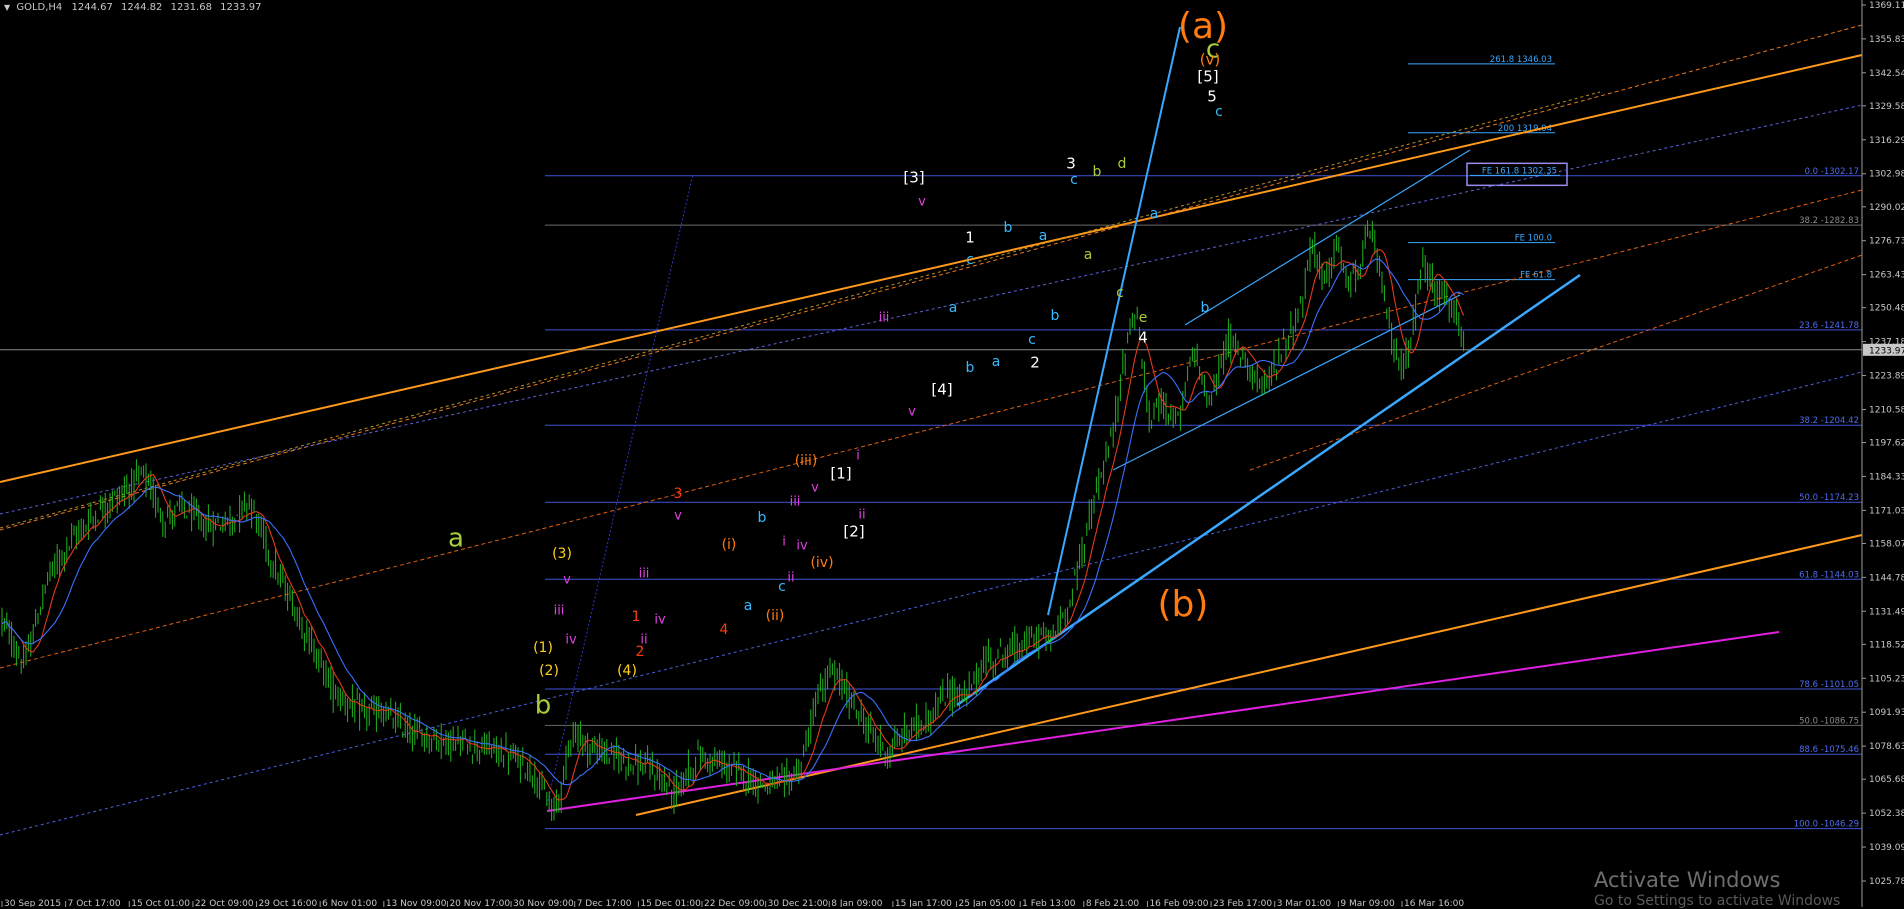 The image size is (1904, 909). Describe the element at coordinates (191, 7) in the screenshot. I see `low-price: 1231.68` at that location.